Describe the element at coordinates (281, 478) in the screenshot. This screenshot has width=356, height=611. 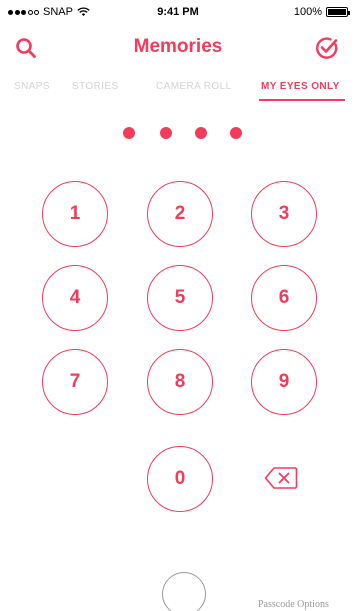
I see `backspace-icon` at that location.